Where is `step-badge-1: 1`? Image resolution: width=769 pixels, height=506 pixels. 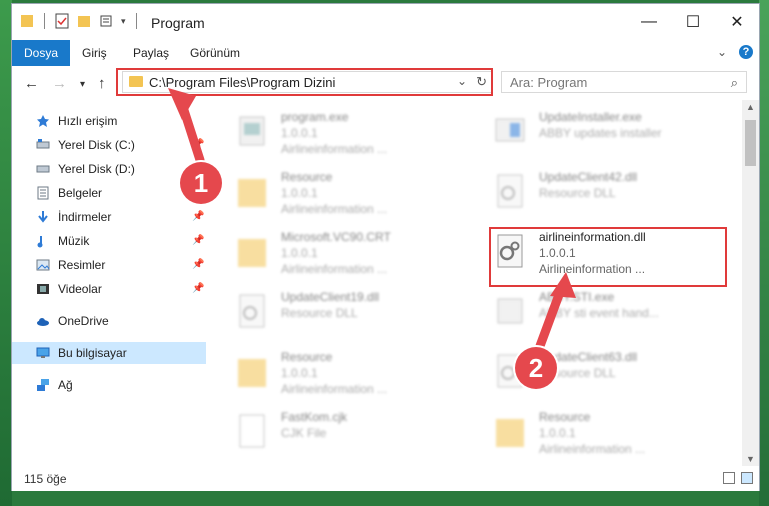
step-badge-1: 1 is located at coordinates (201, 183).